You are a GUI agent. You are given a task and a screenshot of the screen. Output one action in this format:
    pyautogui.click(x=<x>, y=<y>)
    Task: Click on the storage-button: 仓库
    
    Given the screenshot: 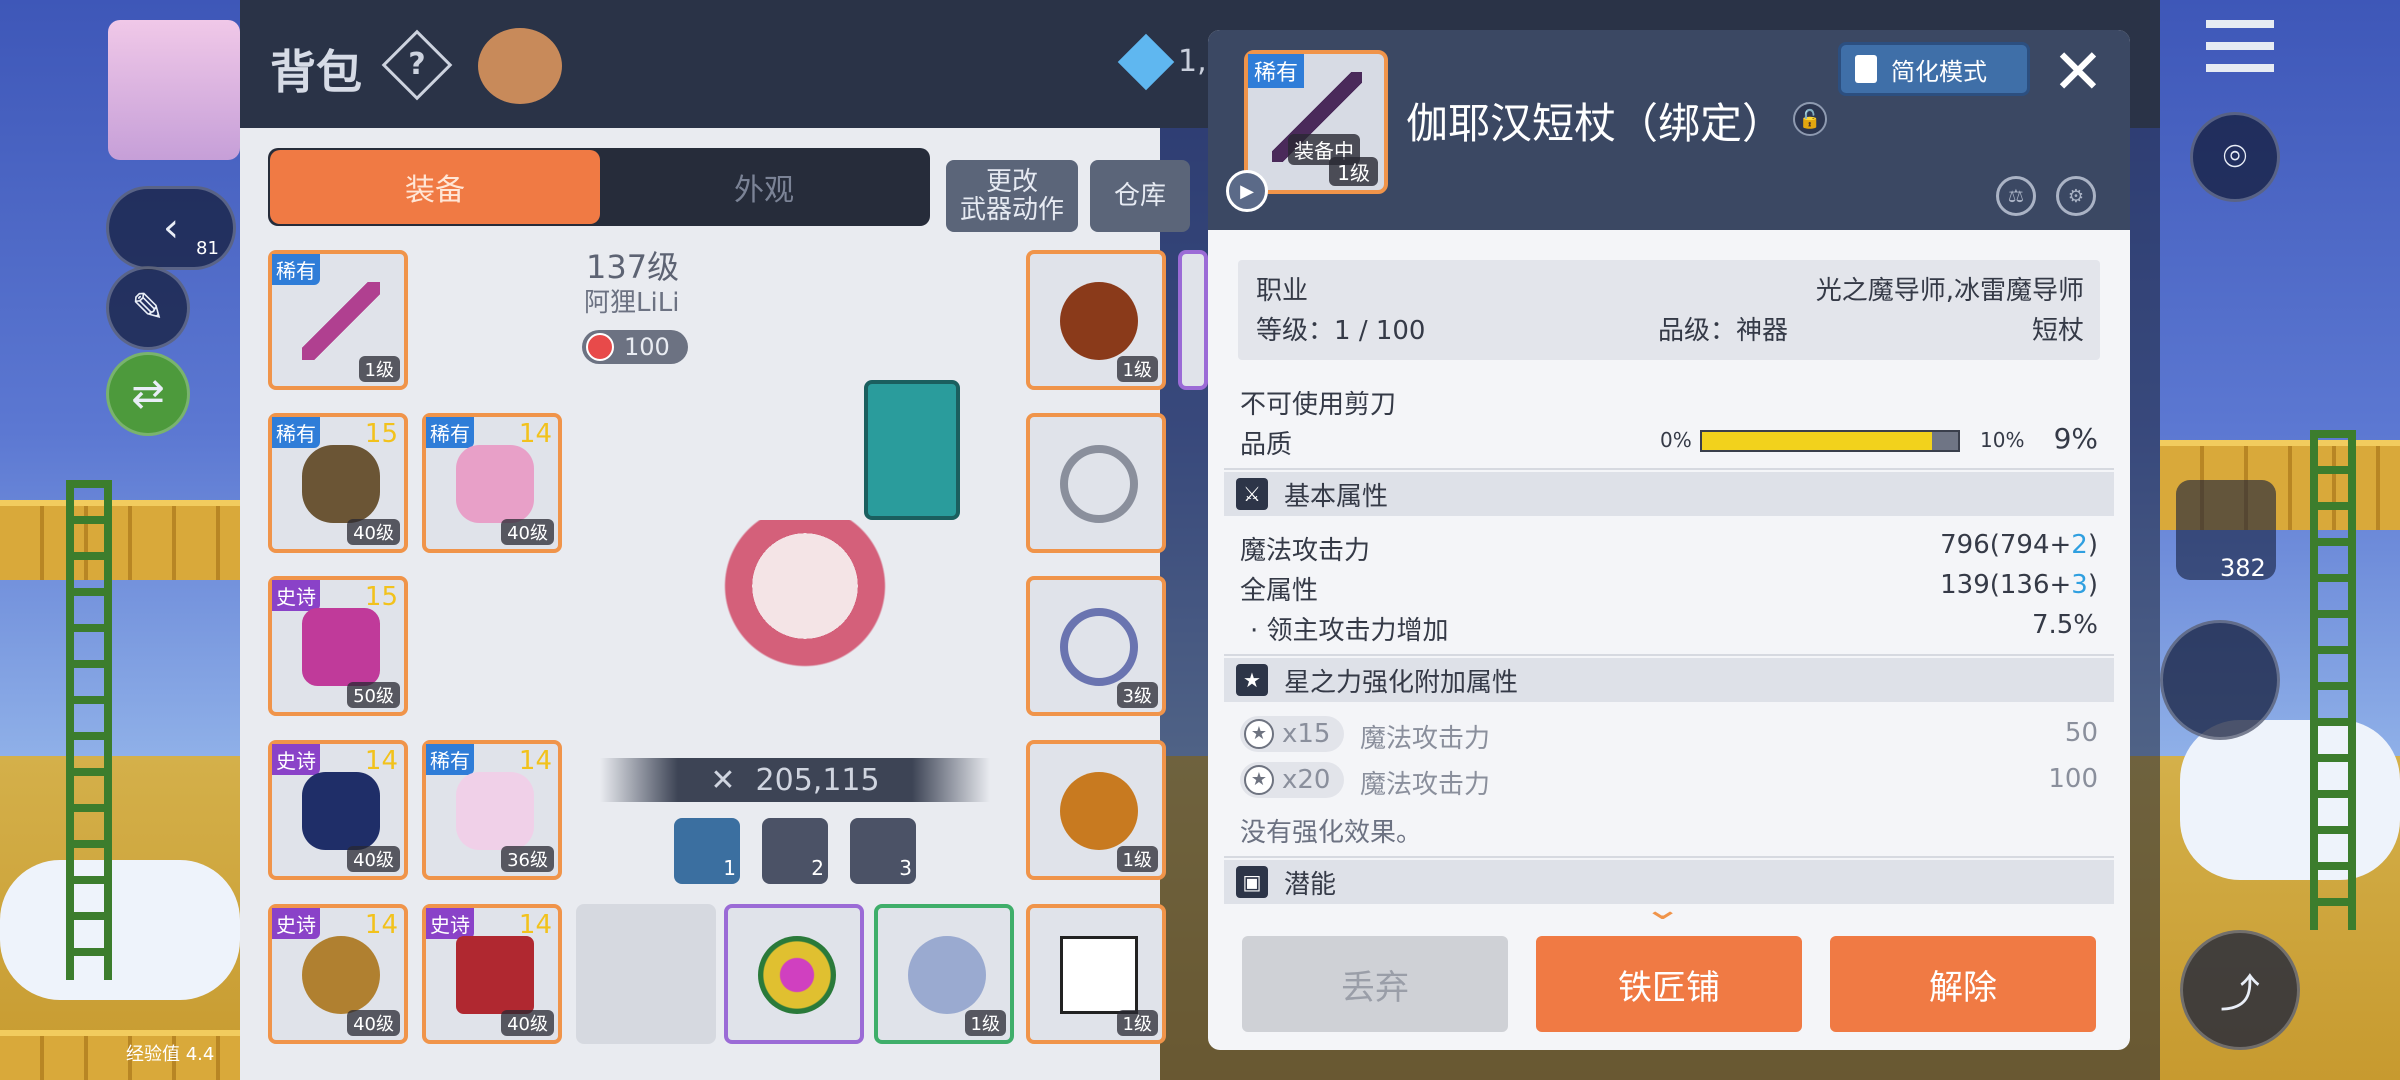 What is the action you would take?
    pyautogui.click(x=1140, y=196)
    